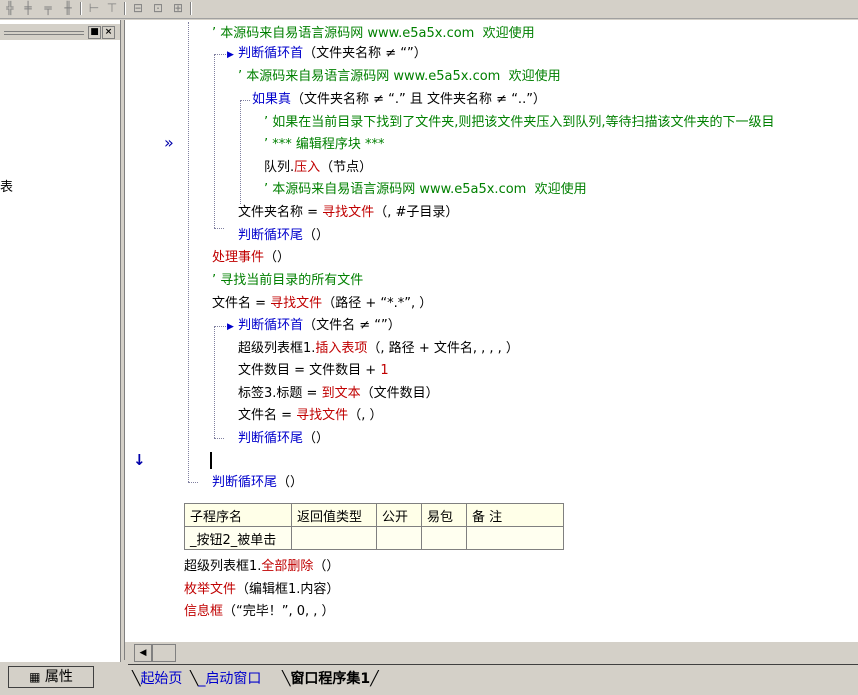 The image size is (858, 695). I want to click on keyword: 判断循环尾, so click(271, 438).